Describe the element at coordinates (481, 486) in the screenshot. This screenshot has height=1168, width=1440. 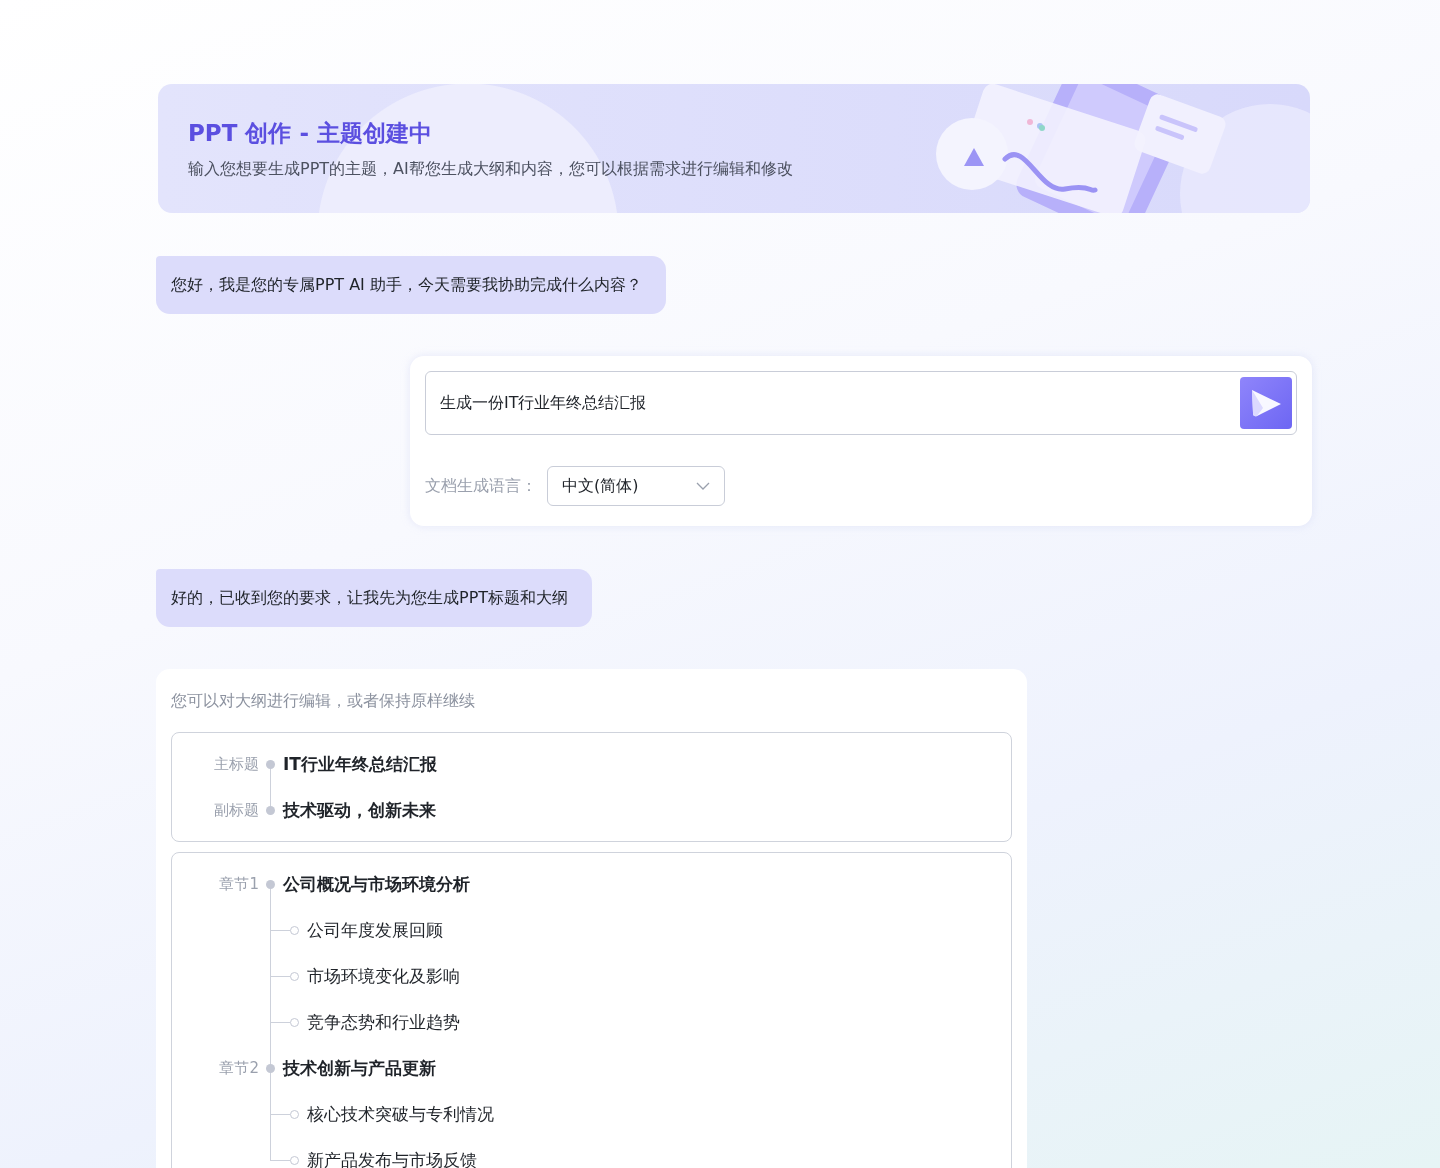
I see `language-label: 文档生成语言：` at that location.